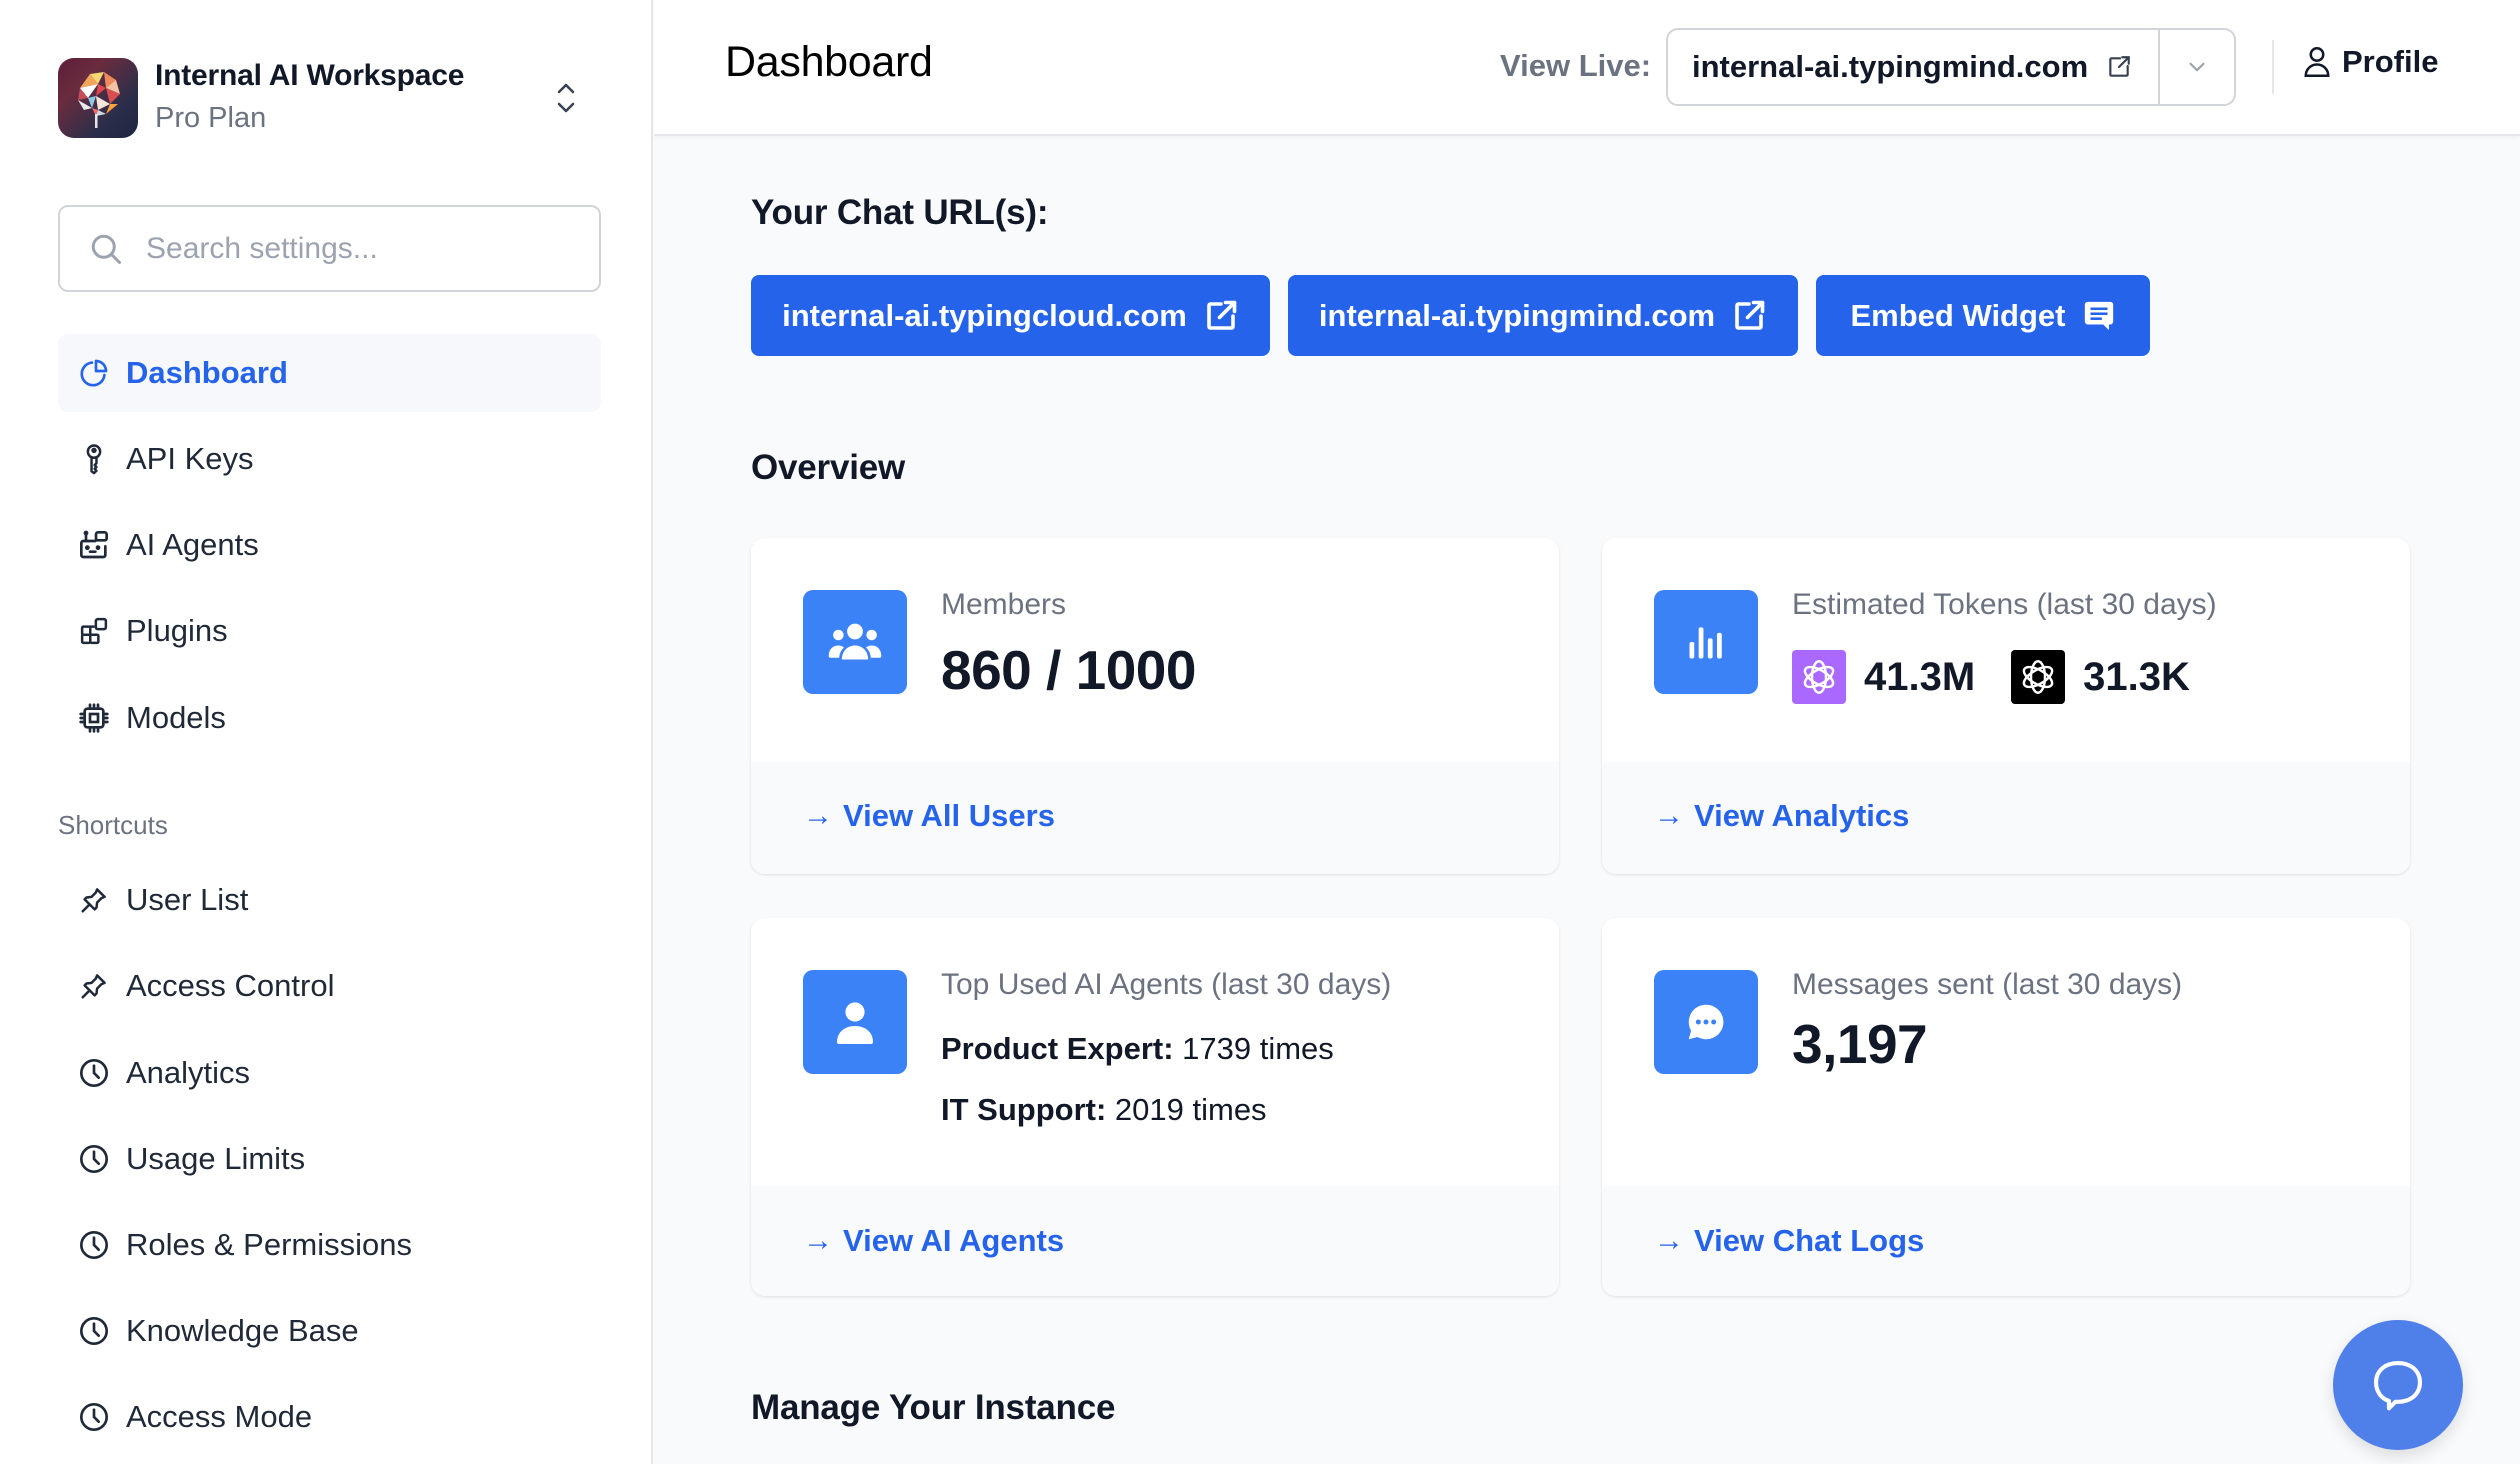 The width and height of the screenshot is (2520, 1464). What do you see at coordinates (1068, 670) in the screenshot?
I see `members-value: 860 / 1000` at bounding box center [1068, 670].